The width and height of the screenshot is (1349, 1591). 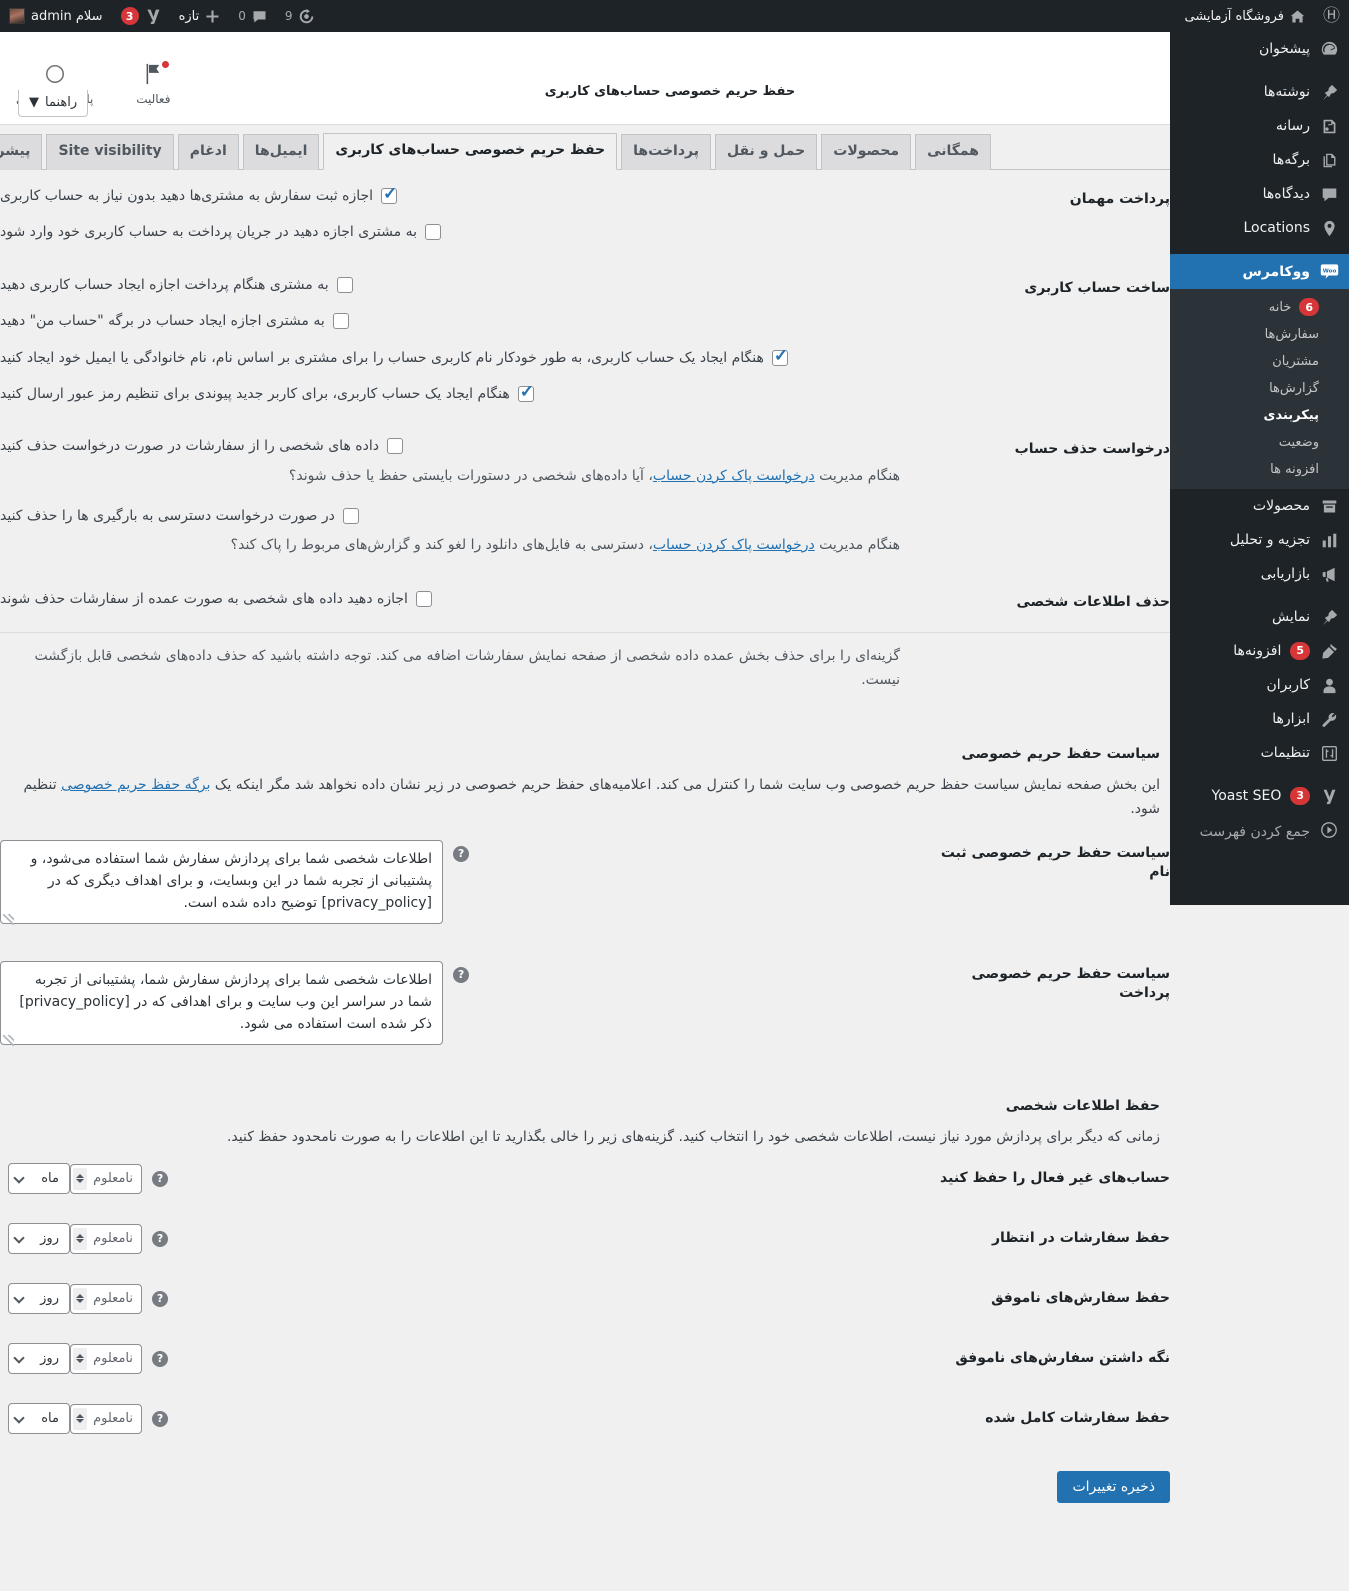 What do you see at coordinates (1300, 796) in the screenshot?
I see `yoast-sidebar-badge: 3` at bounding box center [1300, 796].